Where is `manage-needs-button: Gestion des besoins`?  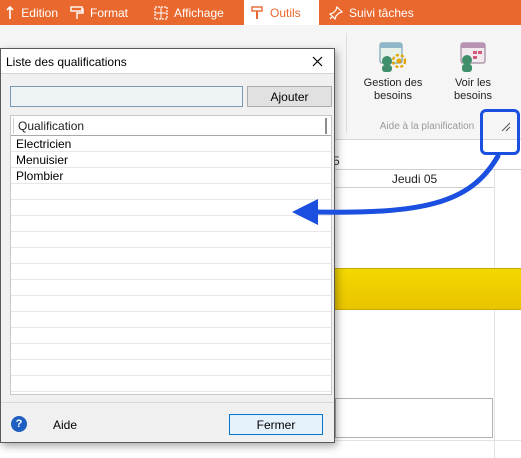
manage-needs-button: Gestion des besoins is located at coordinates (393, 72).